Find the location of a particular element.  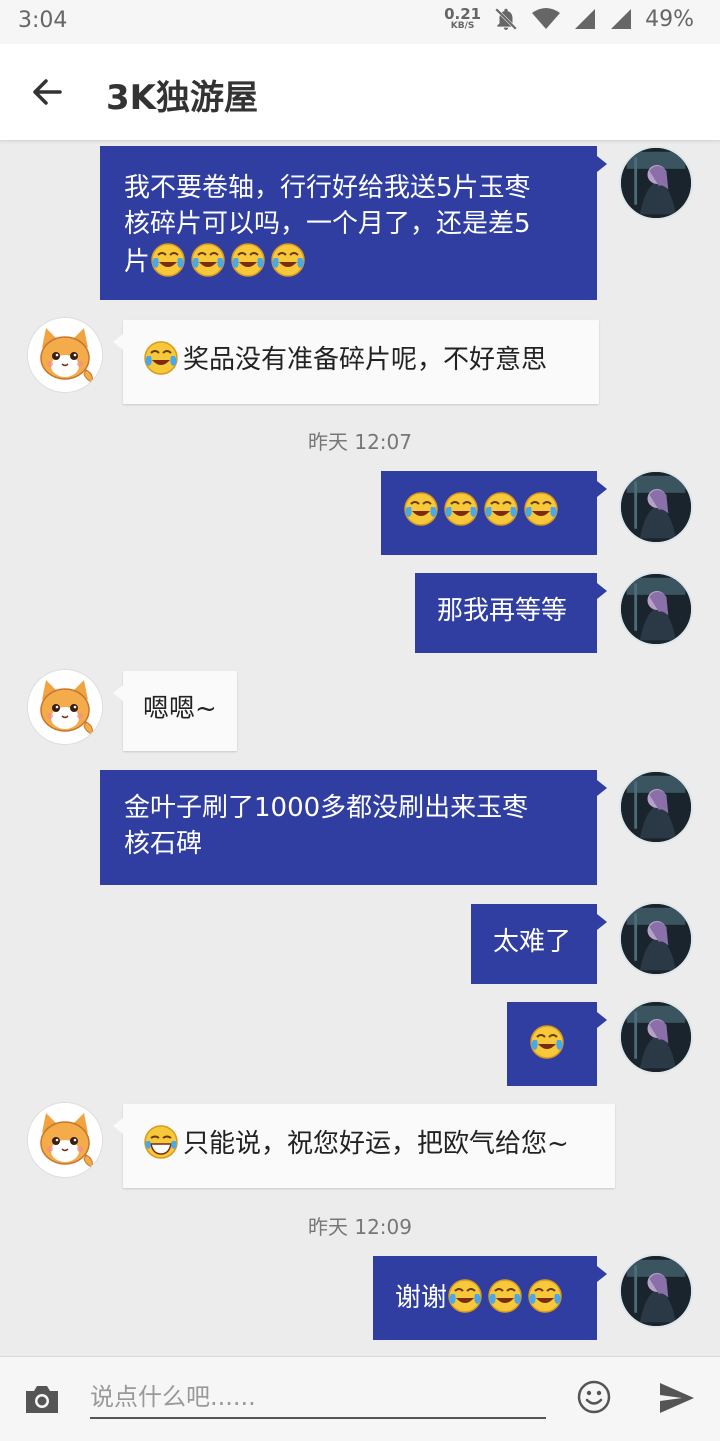

message-text: 嗯嗯~ is located at coordinates (180, 709).